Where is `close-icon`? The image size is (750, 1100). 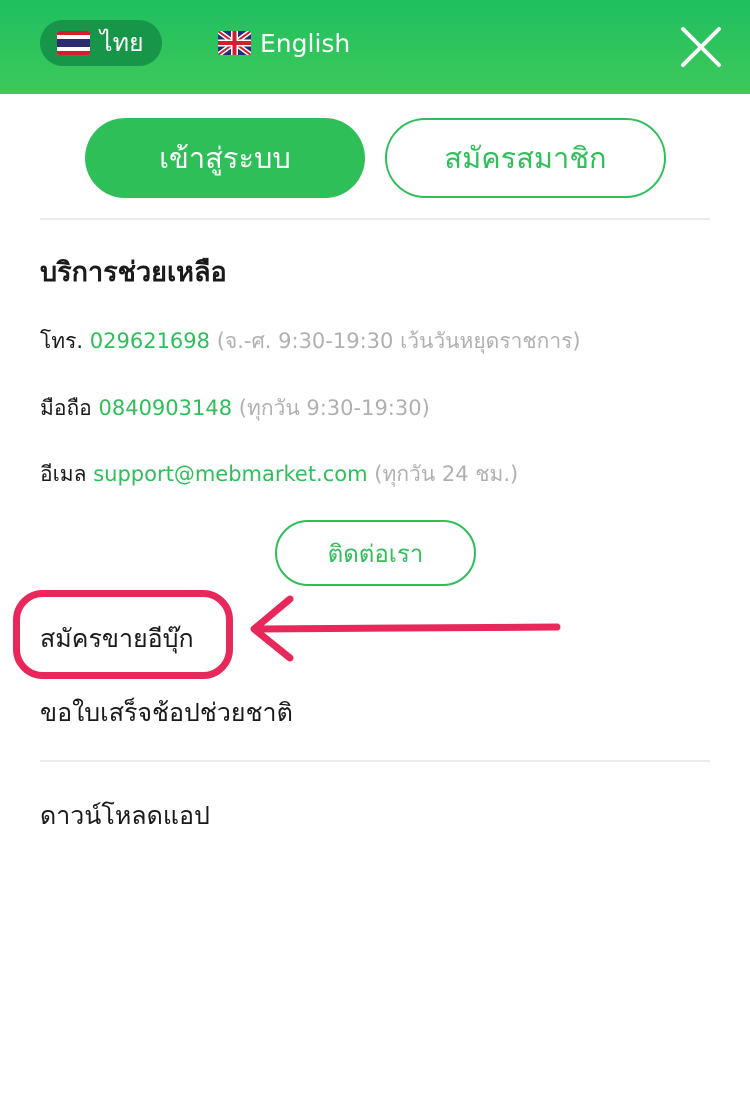
close-icon is located at coordinates (701, 47).